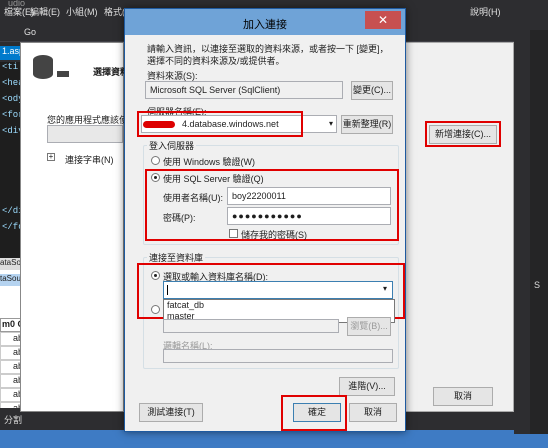  I want to click on vs-footer, so click(274, 439).